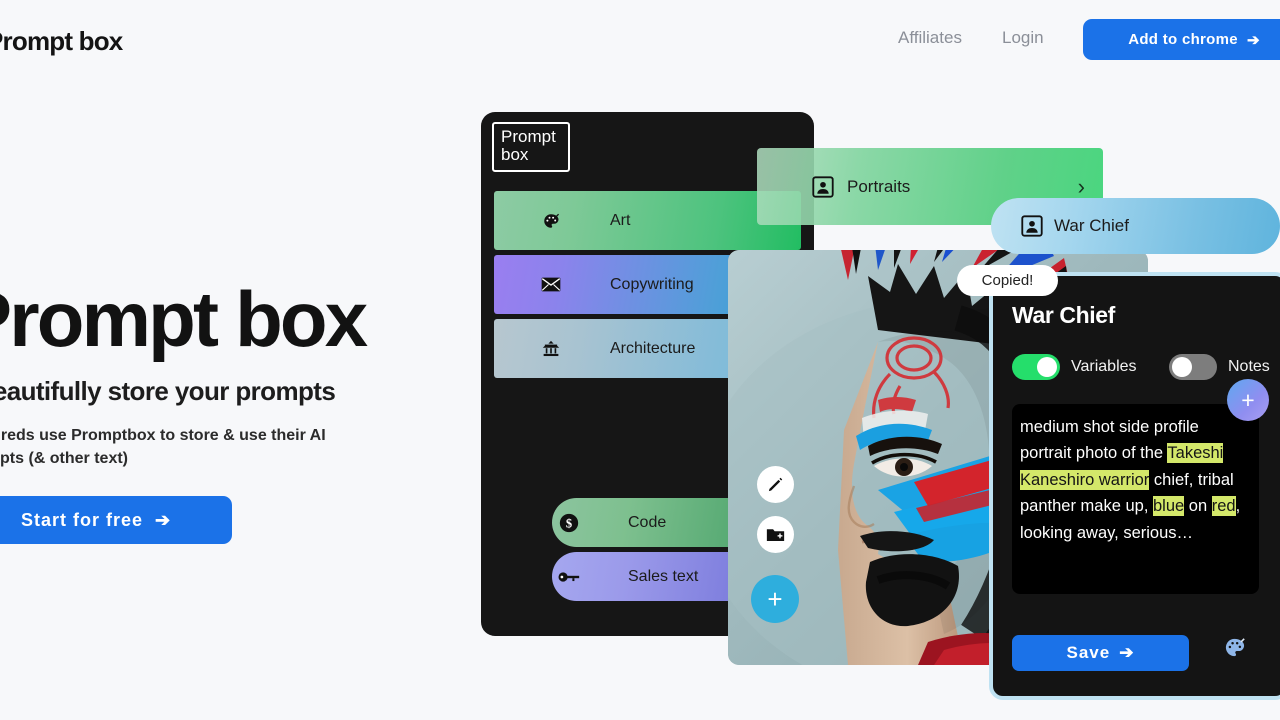 The height and width of the screenshot is (720, 1280). I want to click on edit-prompt-button, so click(775, 484).